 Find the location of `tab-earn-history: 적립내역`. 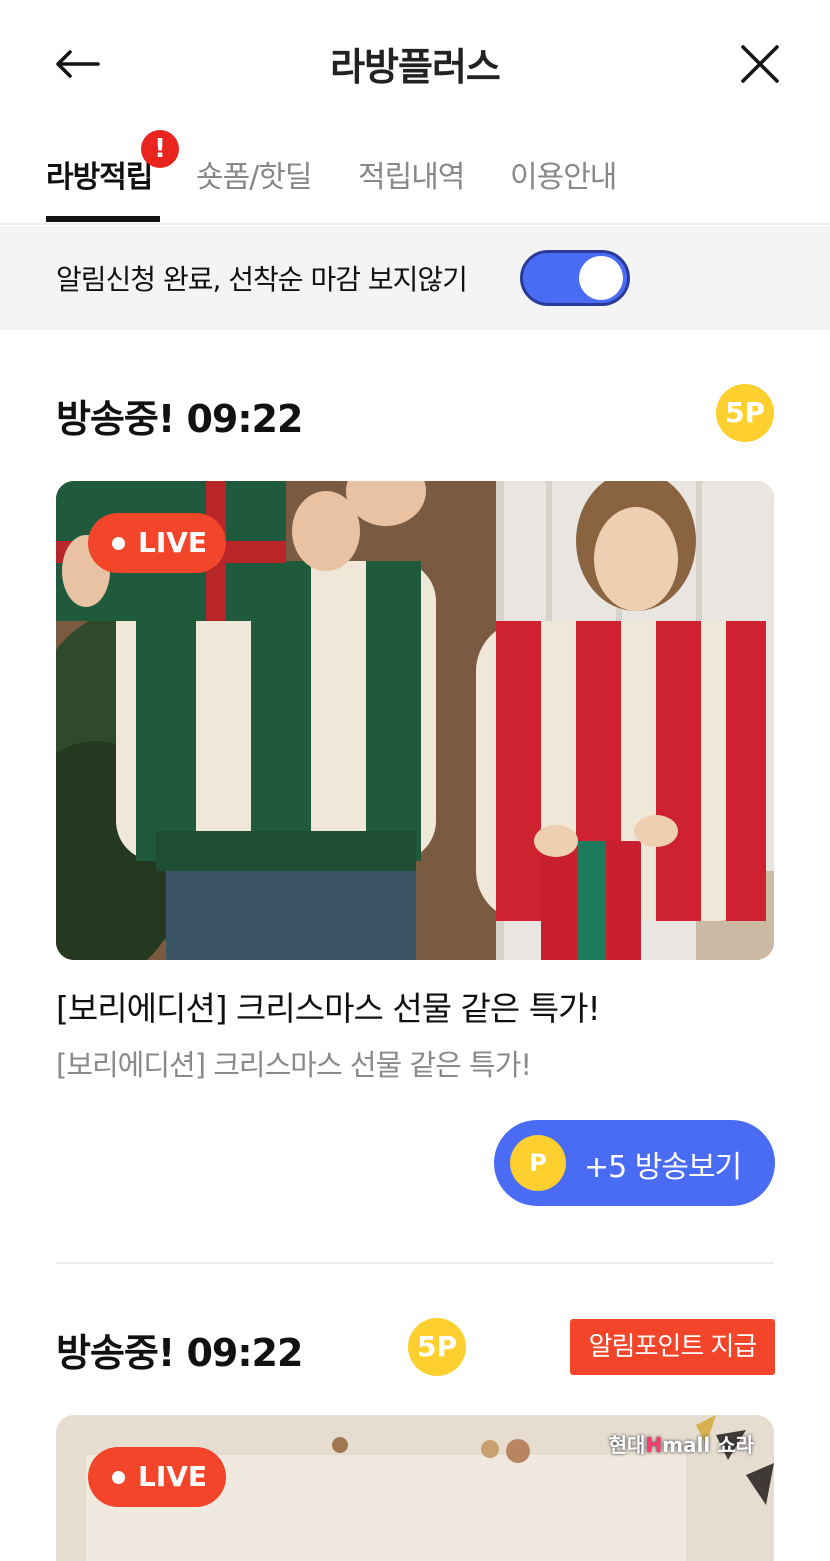

tab-earn-history: 적립내역 is located at coordinates (411, 174).